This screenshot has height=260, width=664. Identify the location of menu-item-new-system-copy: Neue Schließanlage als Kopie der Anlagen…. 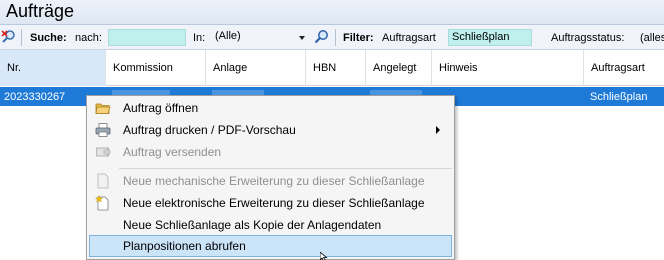
(270, 225).